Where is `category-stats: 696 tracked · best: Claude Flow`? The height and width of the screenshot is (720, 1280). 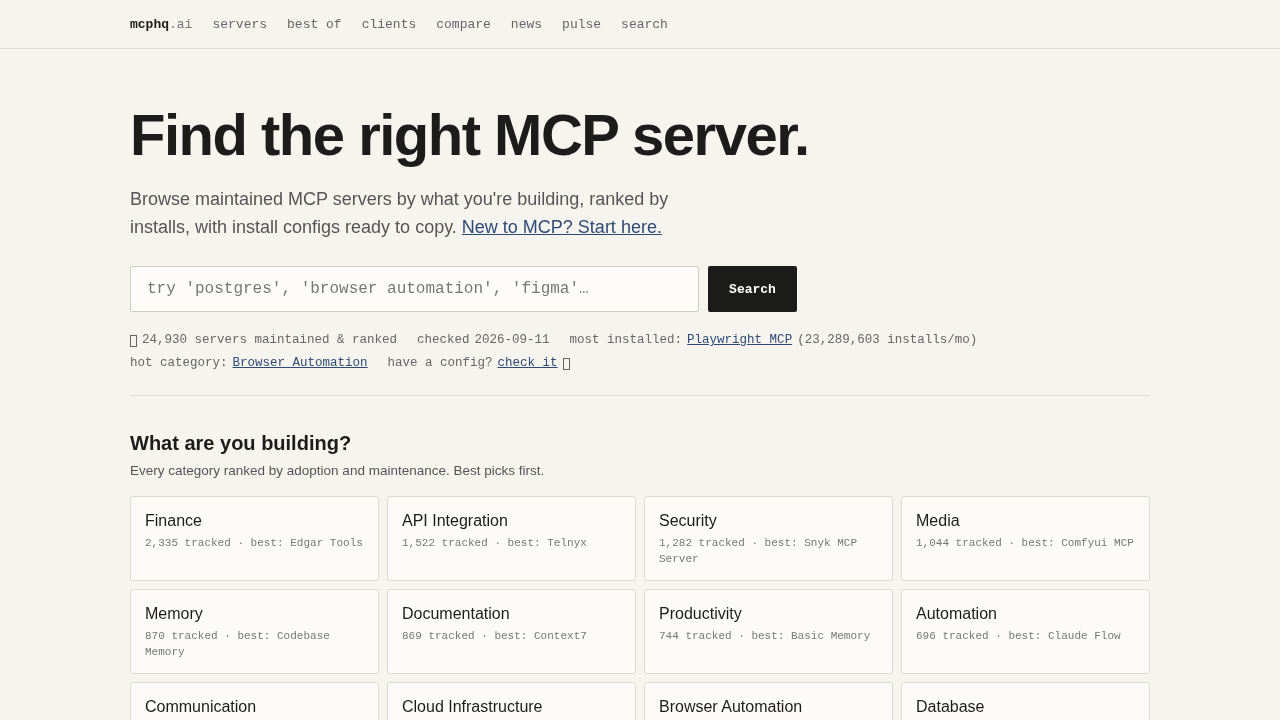
category-stats: 696 tracked · best: Claude Flow is located at coordinates (1019, 636).